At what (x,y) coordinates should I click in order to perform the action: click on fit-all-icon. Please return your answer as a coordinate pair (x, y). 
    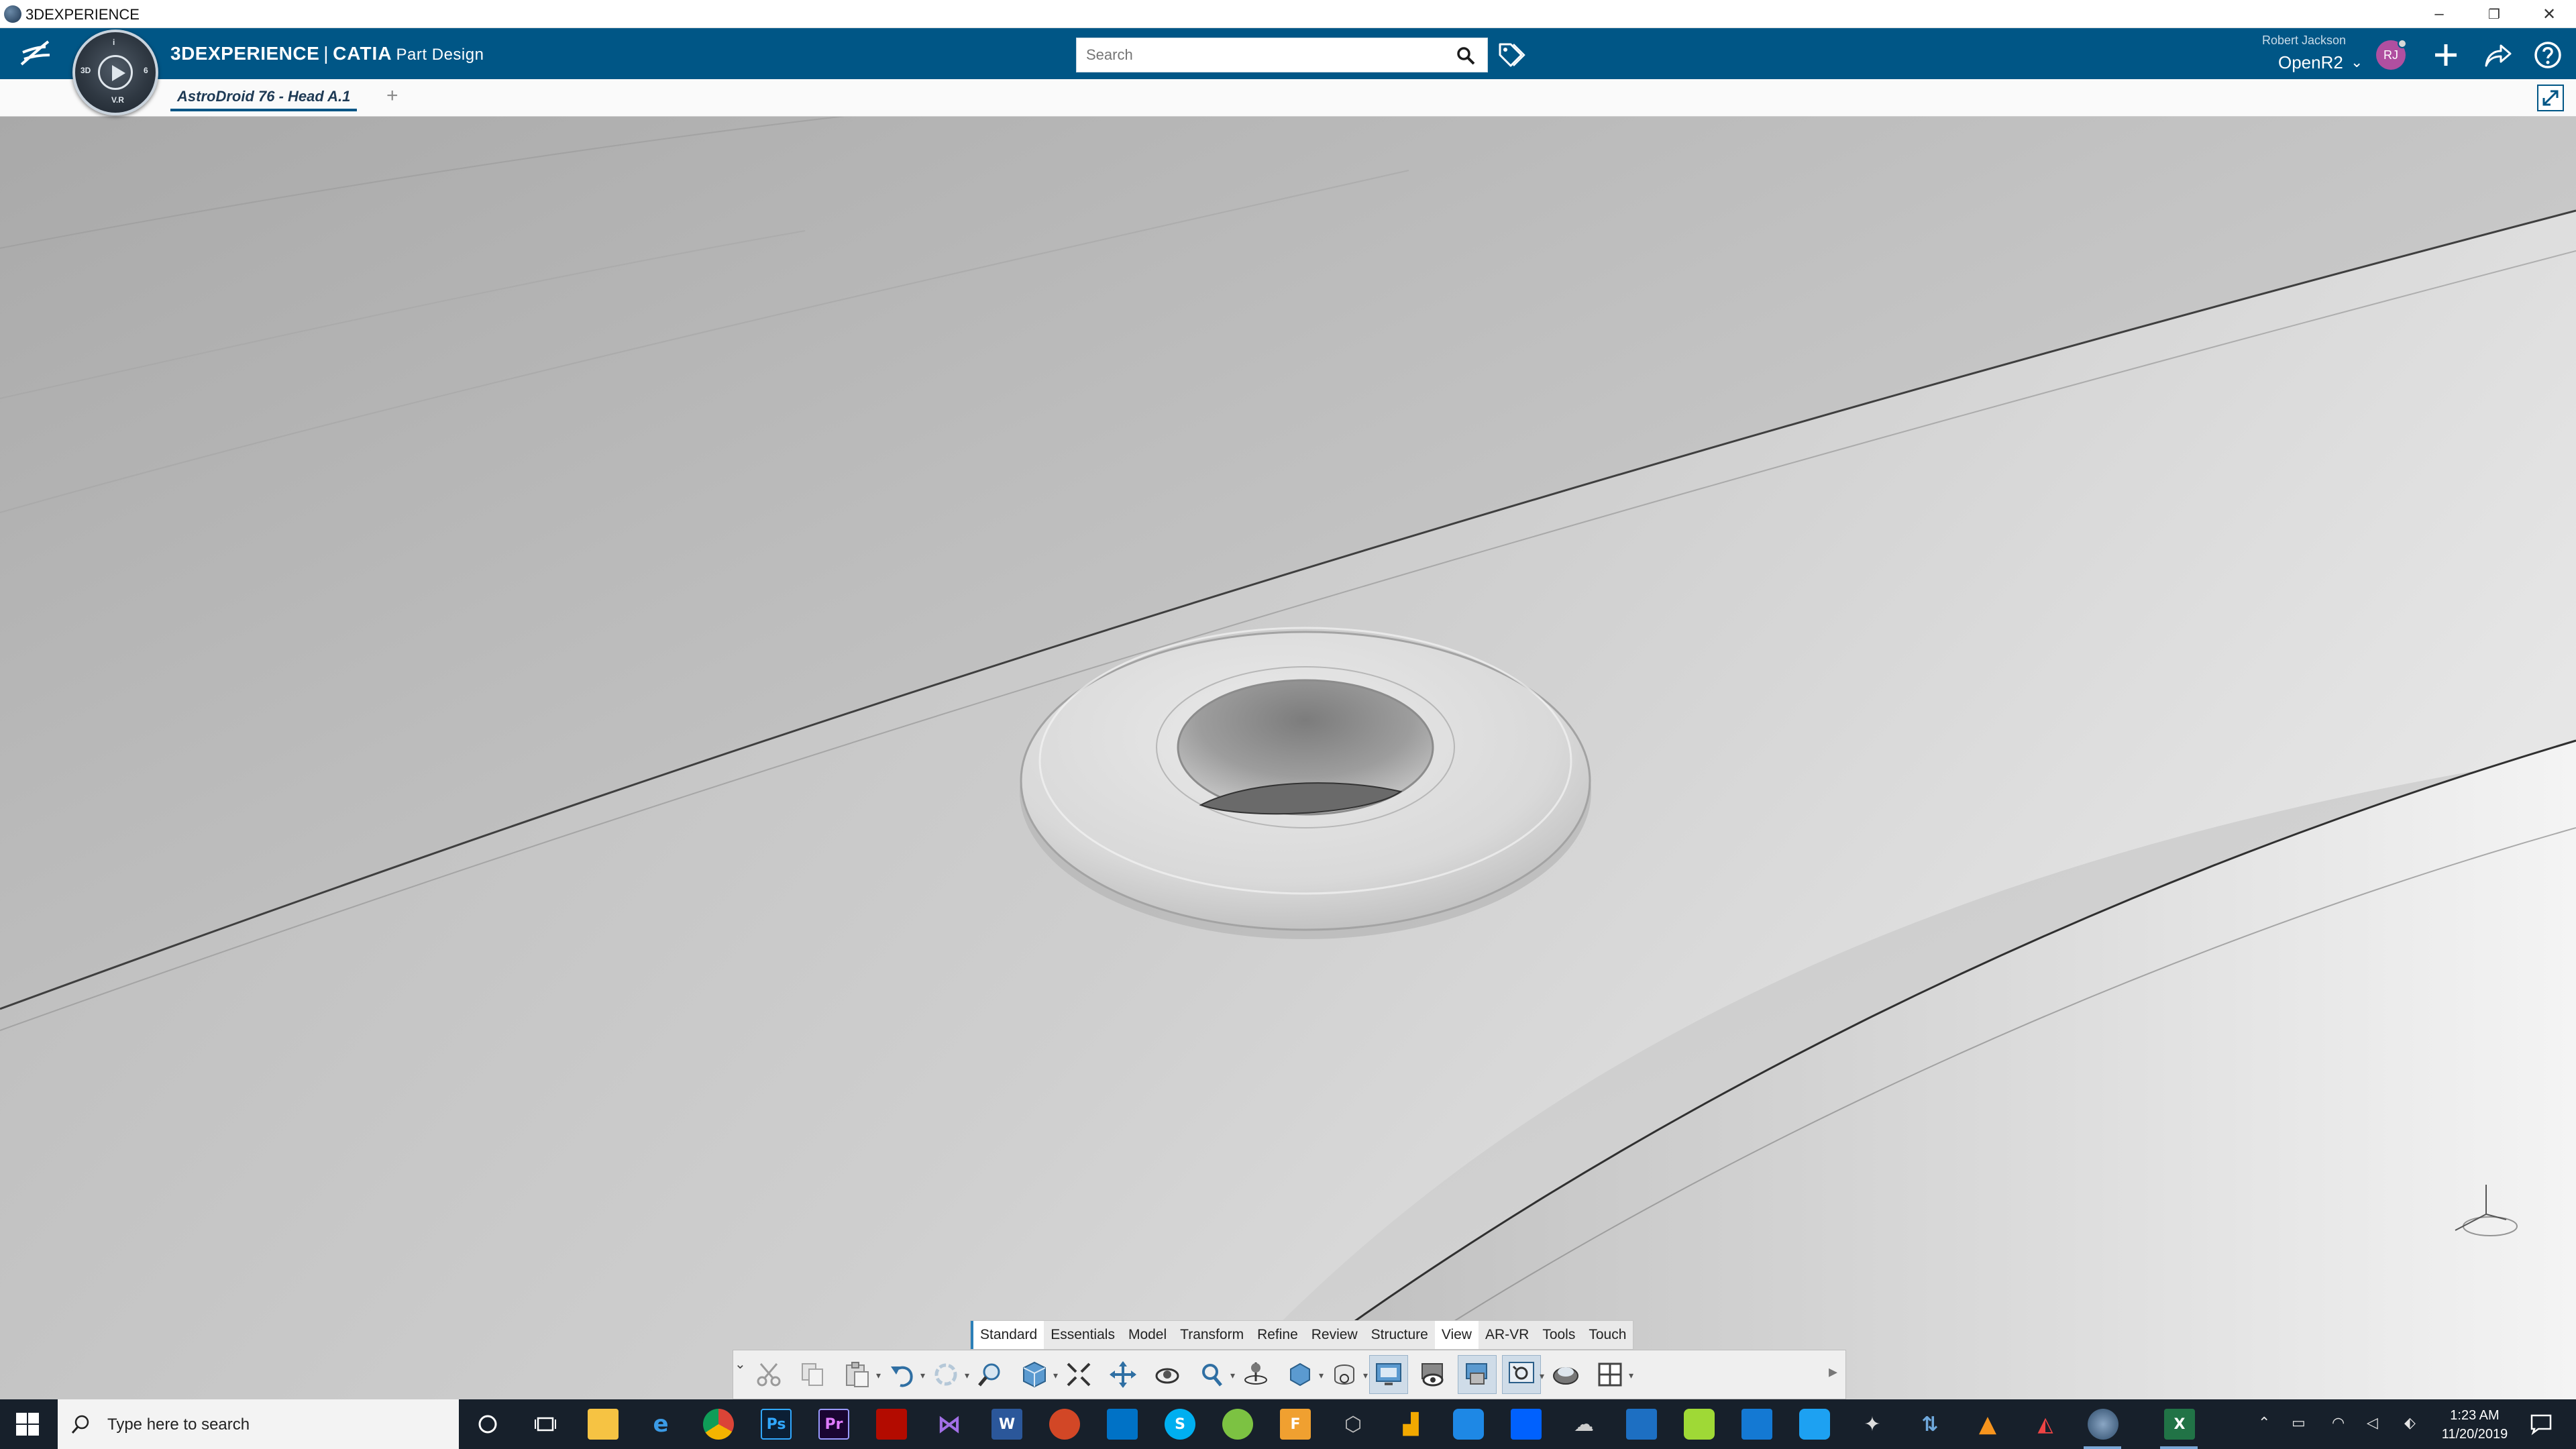
    Looking at the image, I should click on (1078, 1374).